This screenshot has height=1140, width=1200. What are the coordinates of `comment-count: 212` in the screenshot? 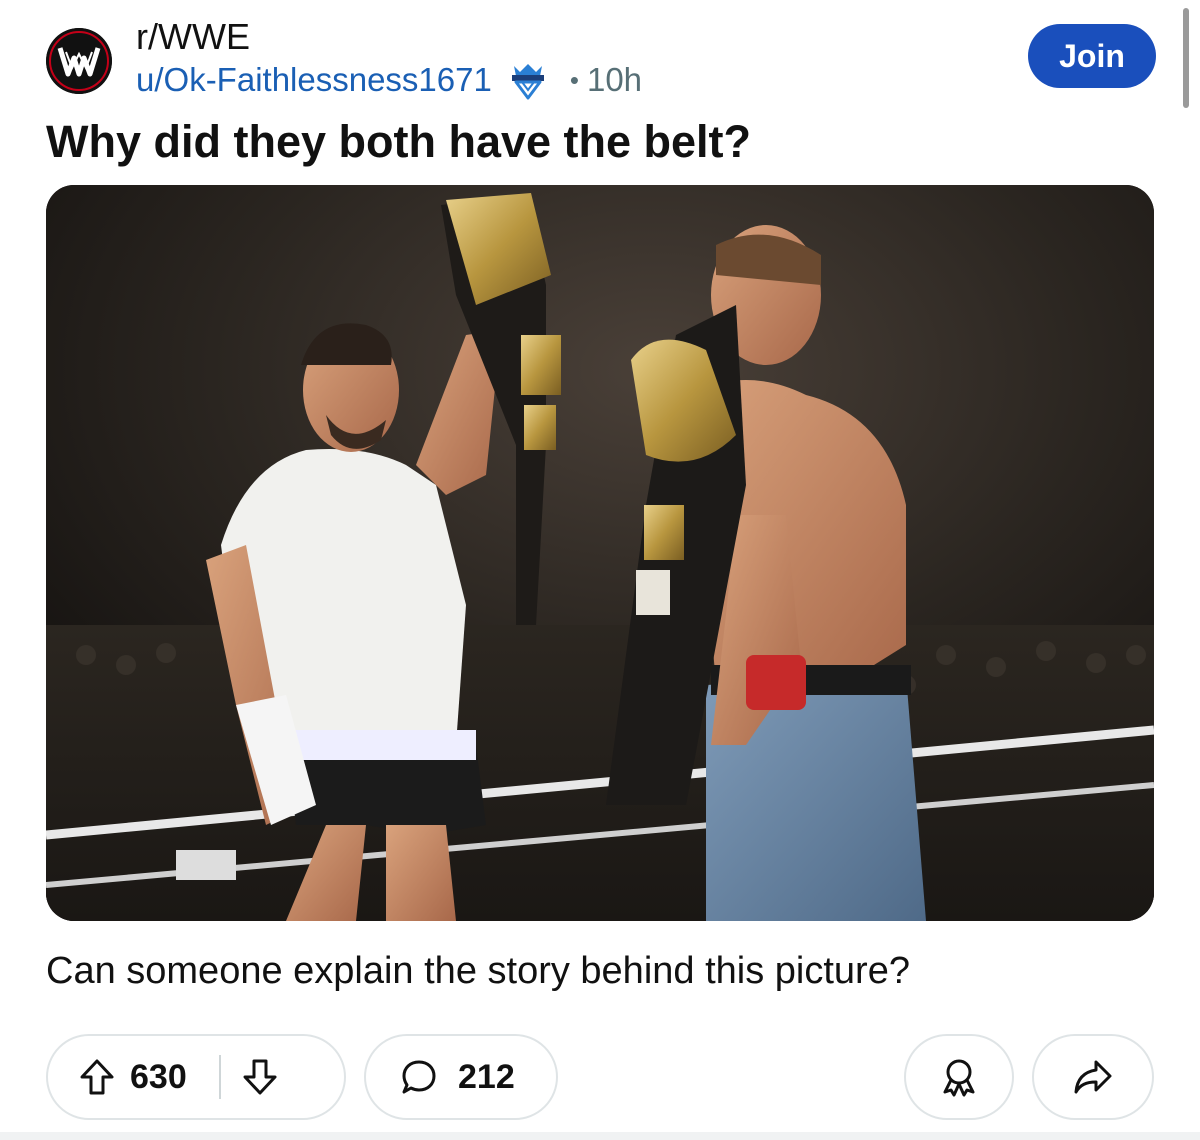 It's located at (486, 1076).